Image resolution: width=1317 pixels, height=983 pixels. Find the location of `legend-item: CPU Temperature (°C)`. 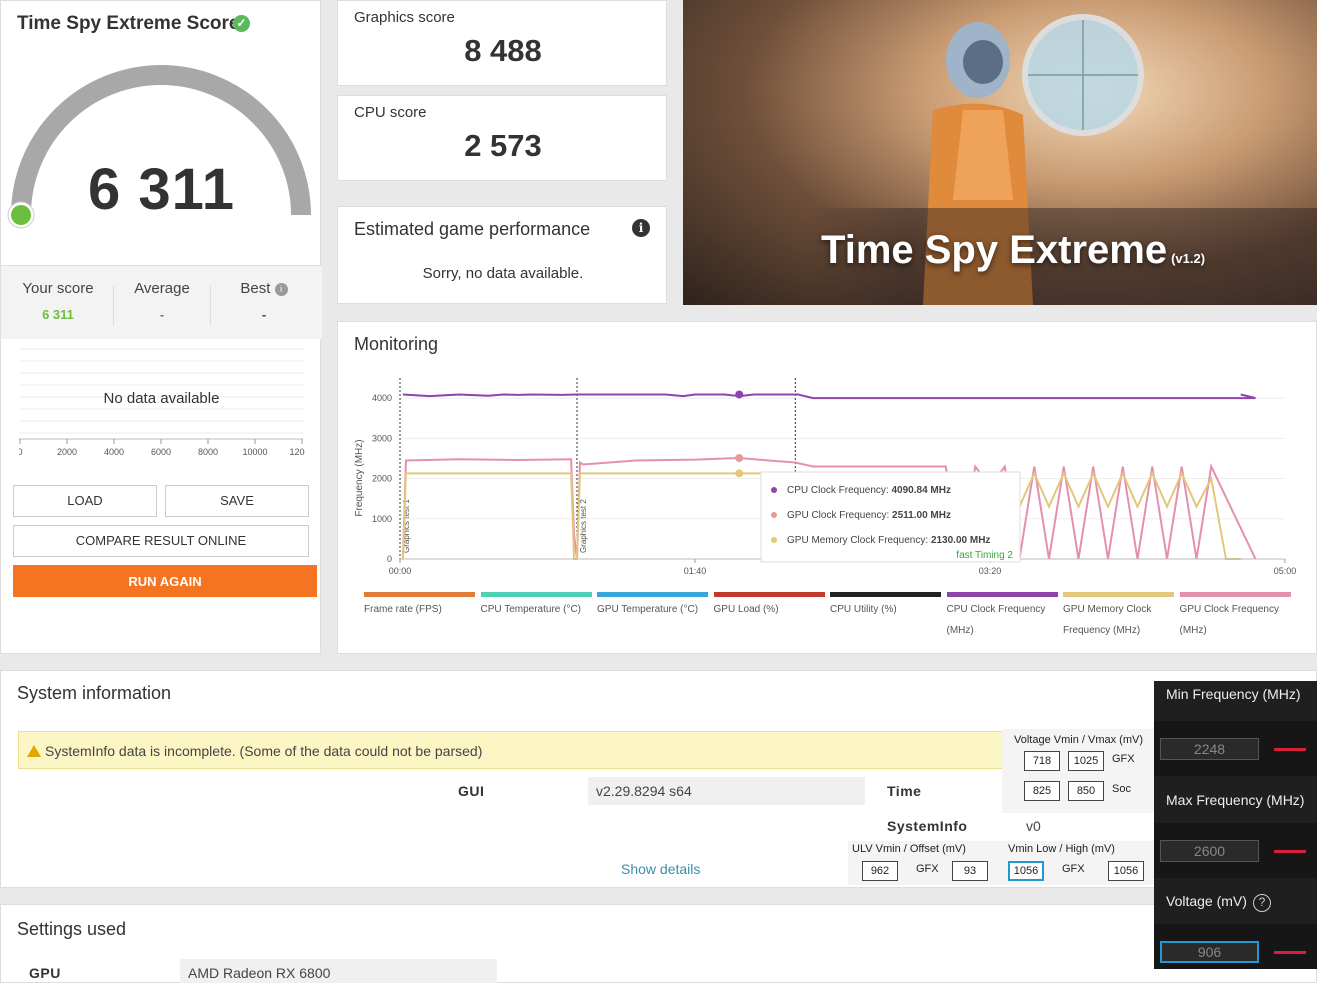

legend-item: CPU Temperature (°C) is located at coordinates (536, 606).